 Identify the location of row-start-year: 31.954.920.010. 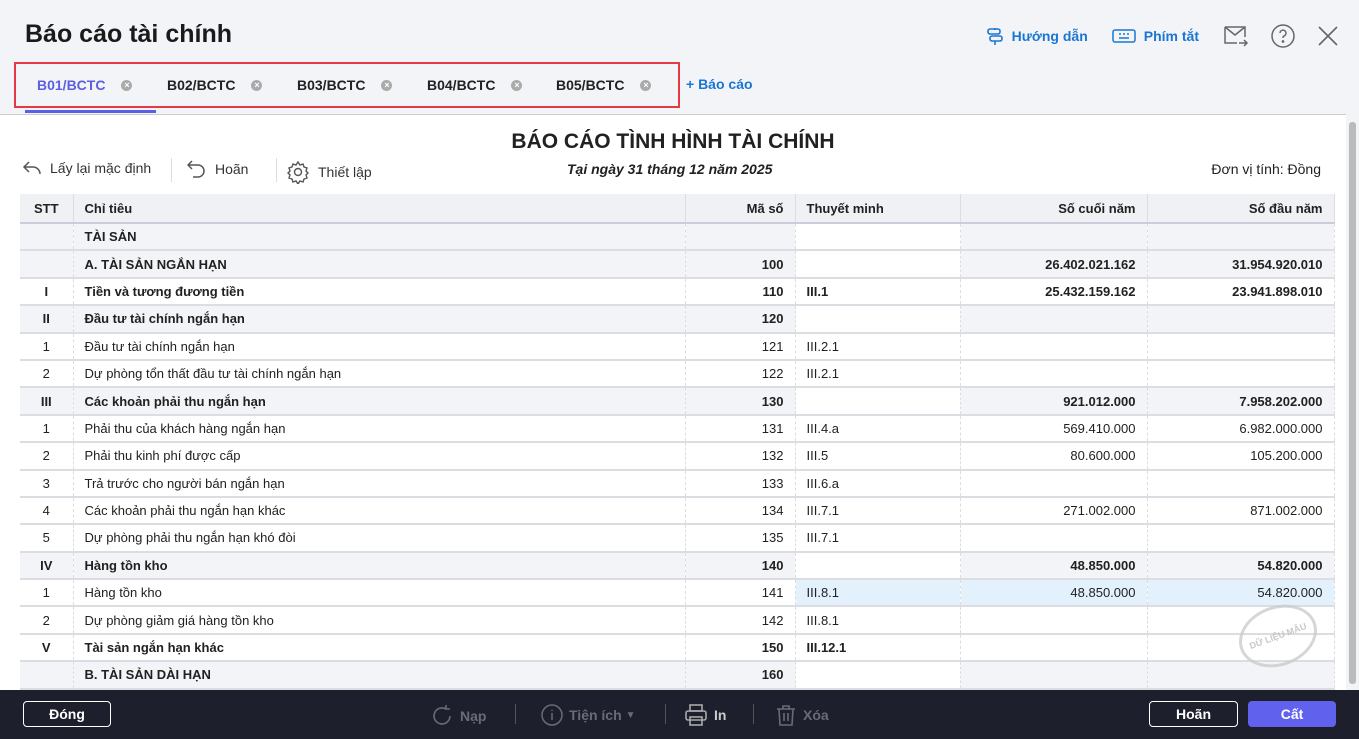
(1241, 264).